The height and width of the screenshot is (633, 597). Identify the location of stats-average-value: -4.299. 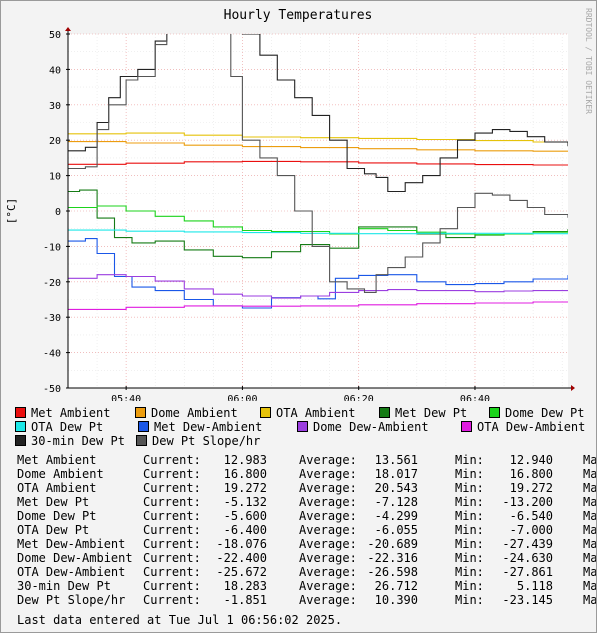
(396, 516).